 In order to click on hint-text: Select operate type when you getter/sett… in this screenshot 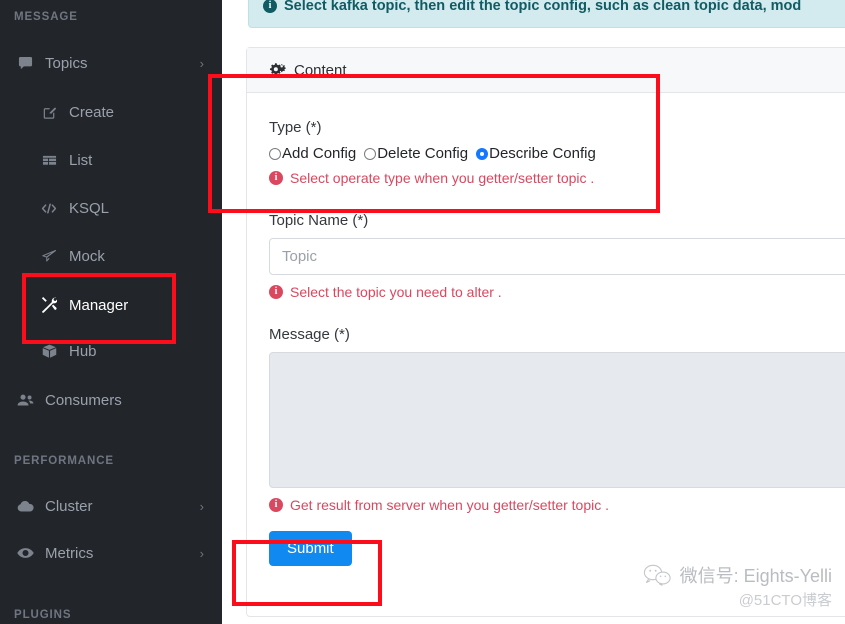, I will do `click(442, 178)`.